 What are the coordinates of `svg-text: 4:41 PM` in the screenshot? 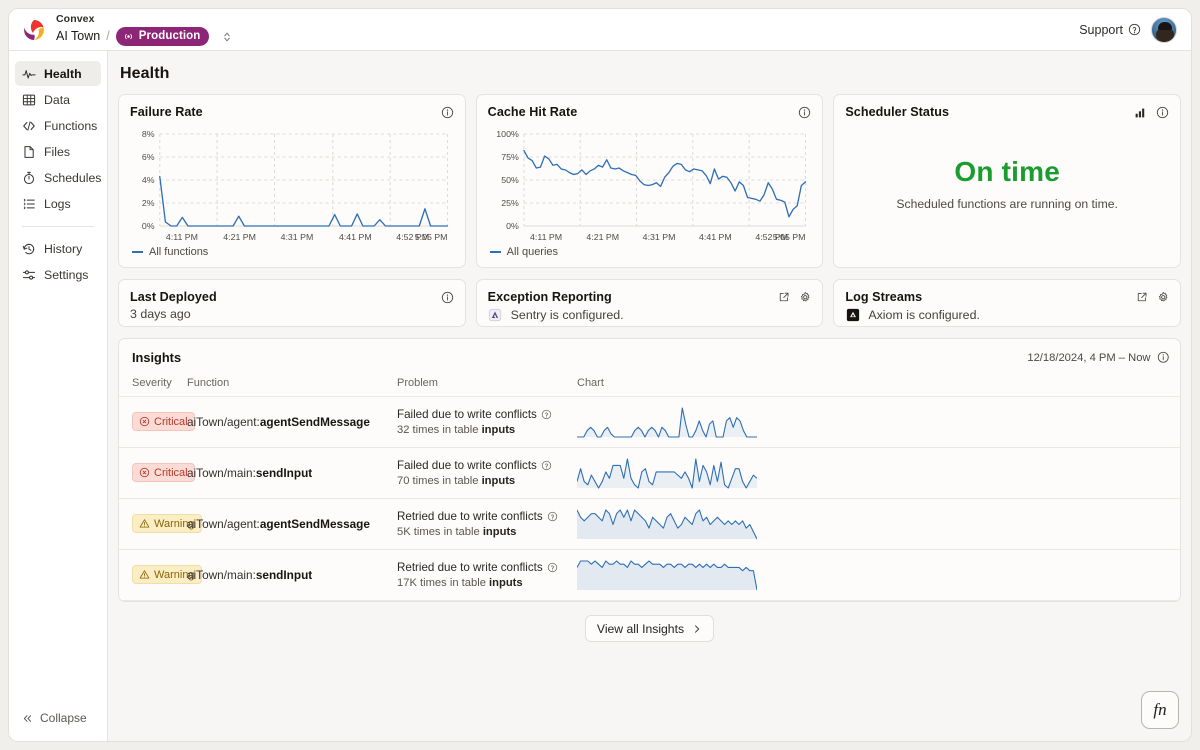 It's located at (715, 237).